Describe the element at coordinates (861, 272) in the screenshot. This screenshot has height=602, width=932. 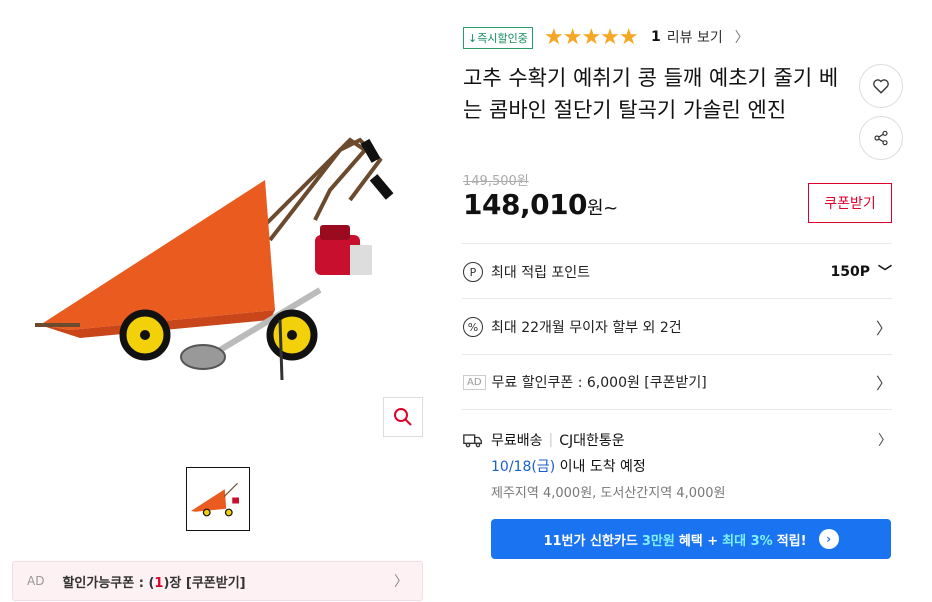
I see `points-value: 150P ﹀` at that location.